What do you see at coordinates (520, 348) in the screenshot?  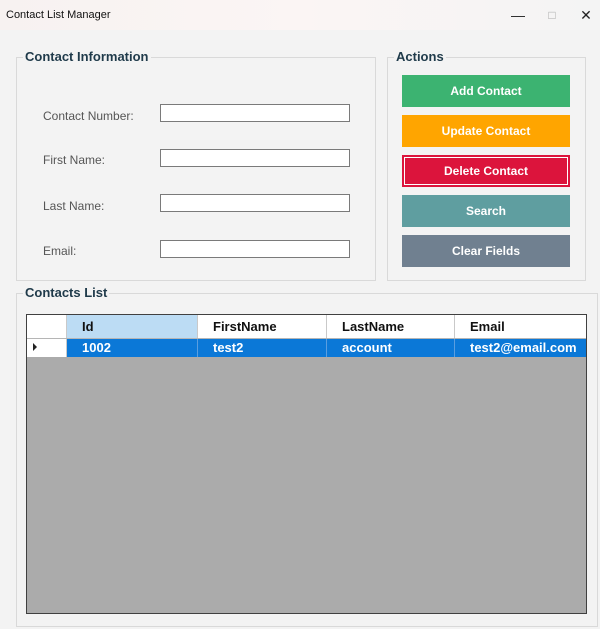 I see `cell-email: test2@email.com` at bounding box center [520, 348].